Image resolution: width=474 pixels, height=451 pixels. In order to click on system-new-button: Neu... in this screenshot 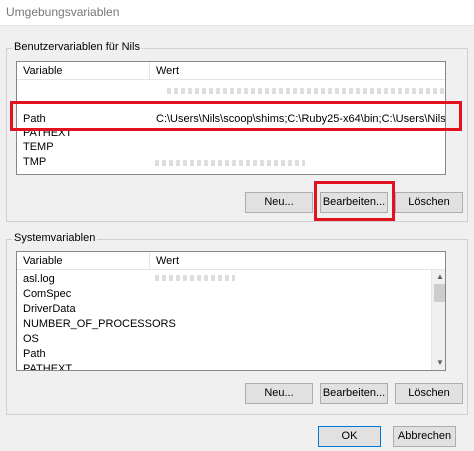, I will do `click(279, 393)`.